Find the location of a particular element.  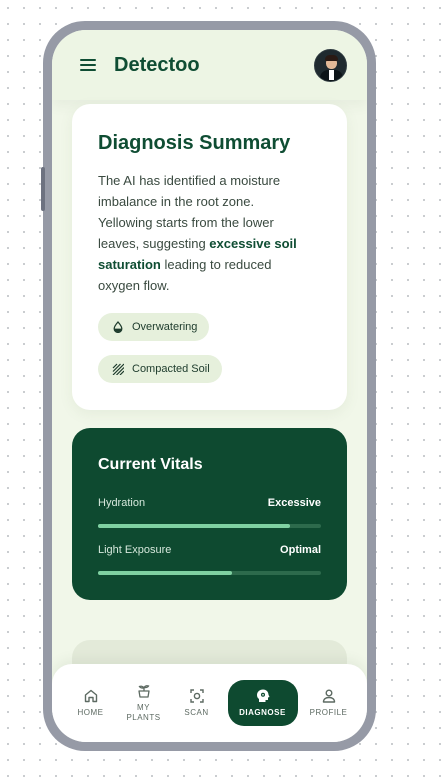

diagonal-lines-icon is located at coordinates (118, 369).